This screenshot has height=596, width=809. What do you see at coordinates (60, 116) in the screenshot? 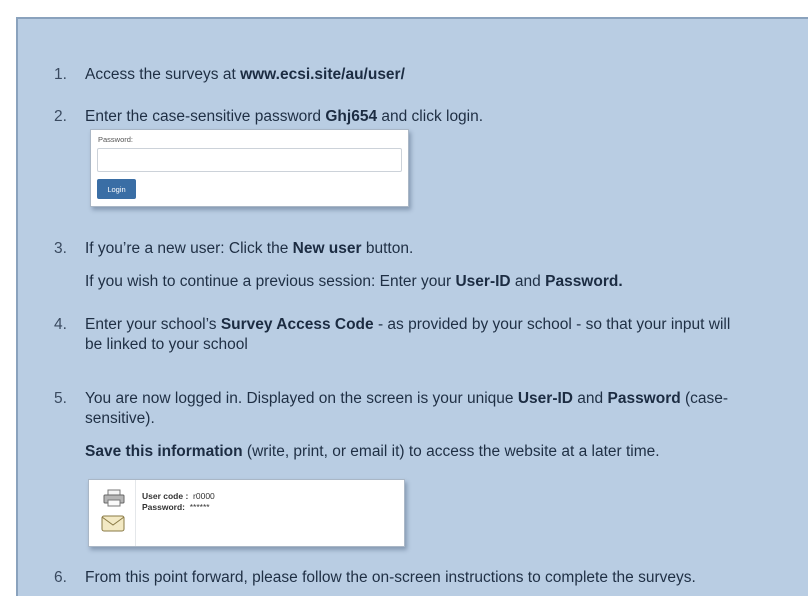
I see `step-number: 2.` at bounding box center [60, 116].